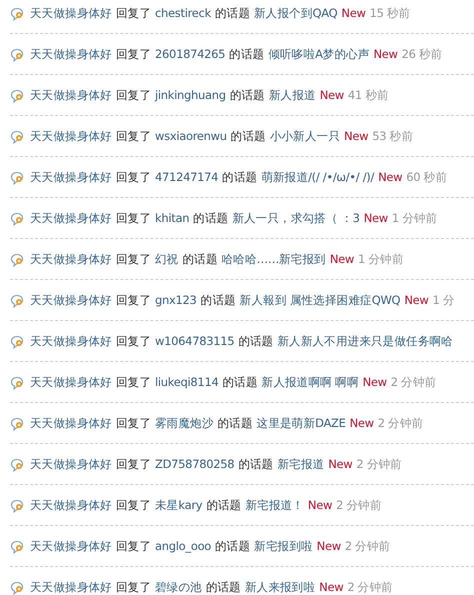  I want to click on topic-link: 新人报道, so click(292, 95).